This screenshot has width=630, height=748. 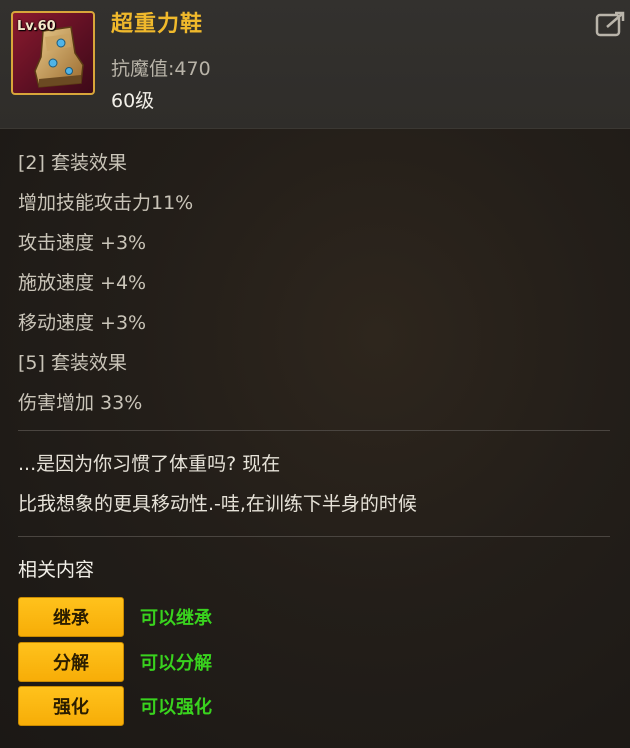 I want to click on share-button, so click(x=611, y=24).